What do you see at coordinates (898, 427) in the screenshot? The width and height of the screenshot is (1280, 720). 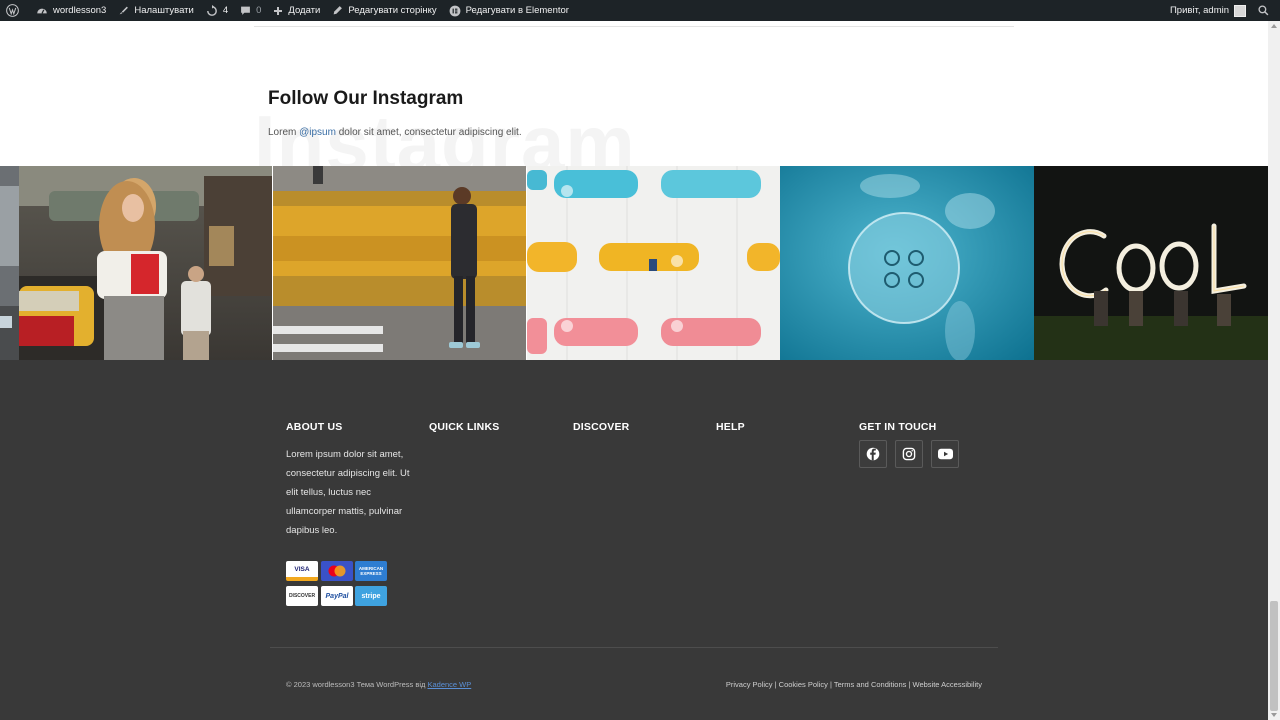 I see `footer-contact-title: GET IN TOUCH` at bounding box center [898, 427].